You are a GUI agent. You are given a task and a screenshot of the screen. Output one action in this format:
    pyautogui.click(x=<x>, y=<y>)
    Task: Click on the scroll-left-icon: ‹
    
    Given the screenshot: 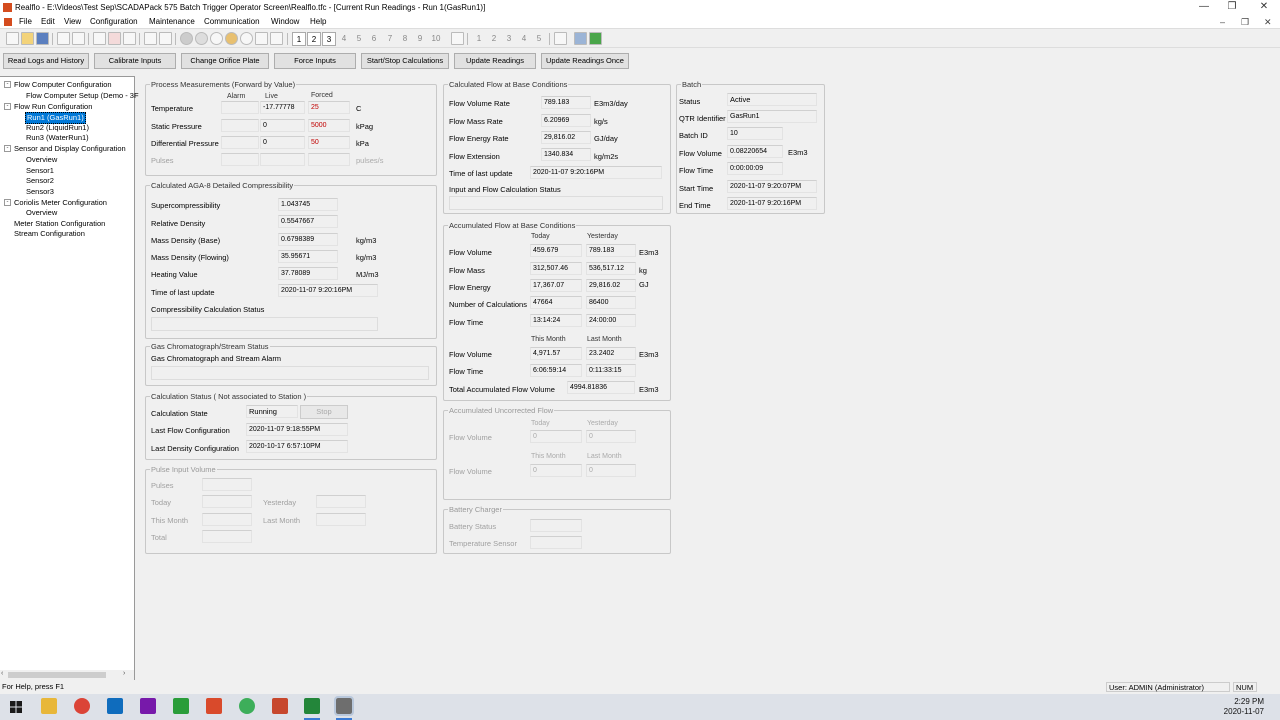 What is the action you would take?
    pyautogui.click(x=2, y=673)
    